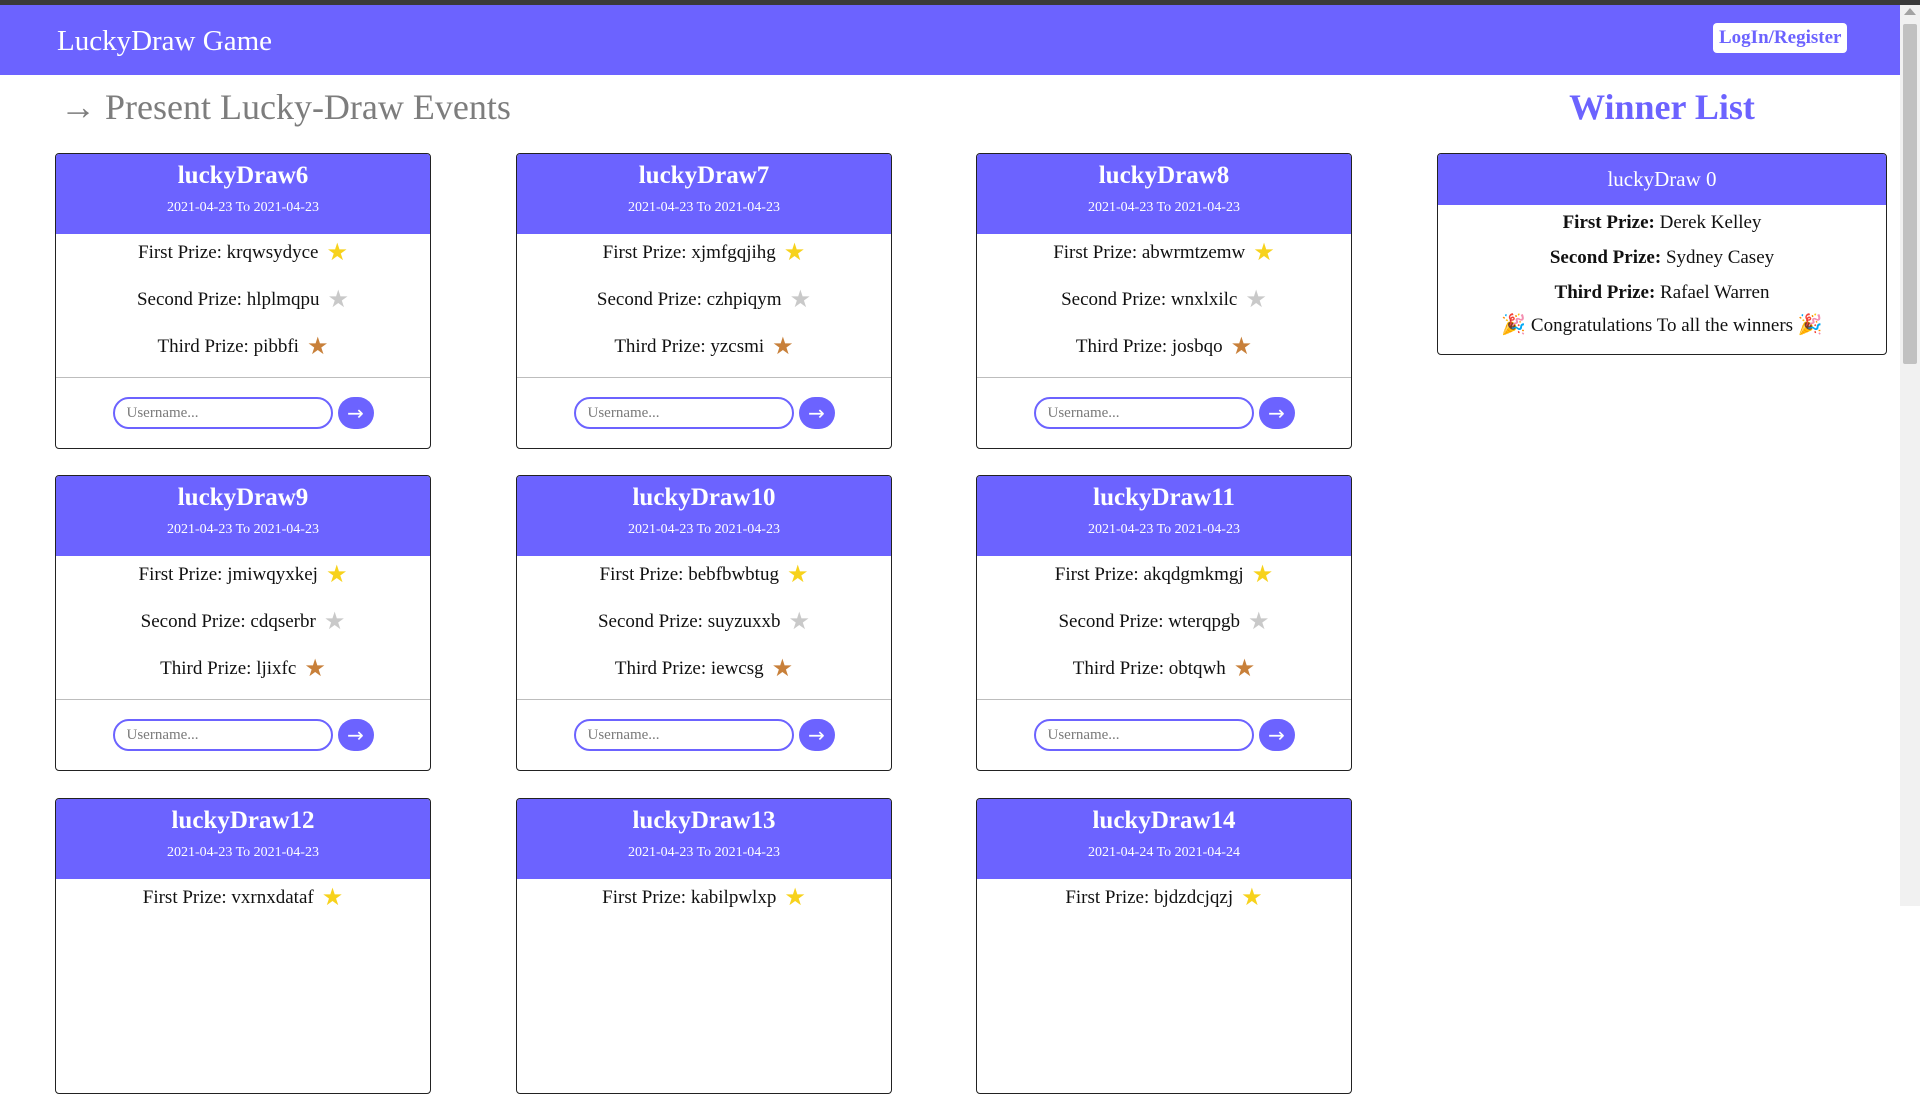 This screenshot has width=1920, height=1094. I want to click on third-prize: Third Prize: yzcsmi ★, so click(704, 355).